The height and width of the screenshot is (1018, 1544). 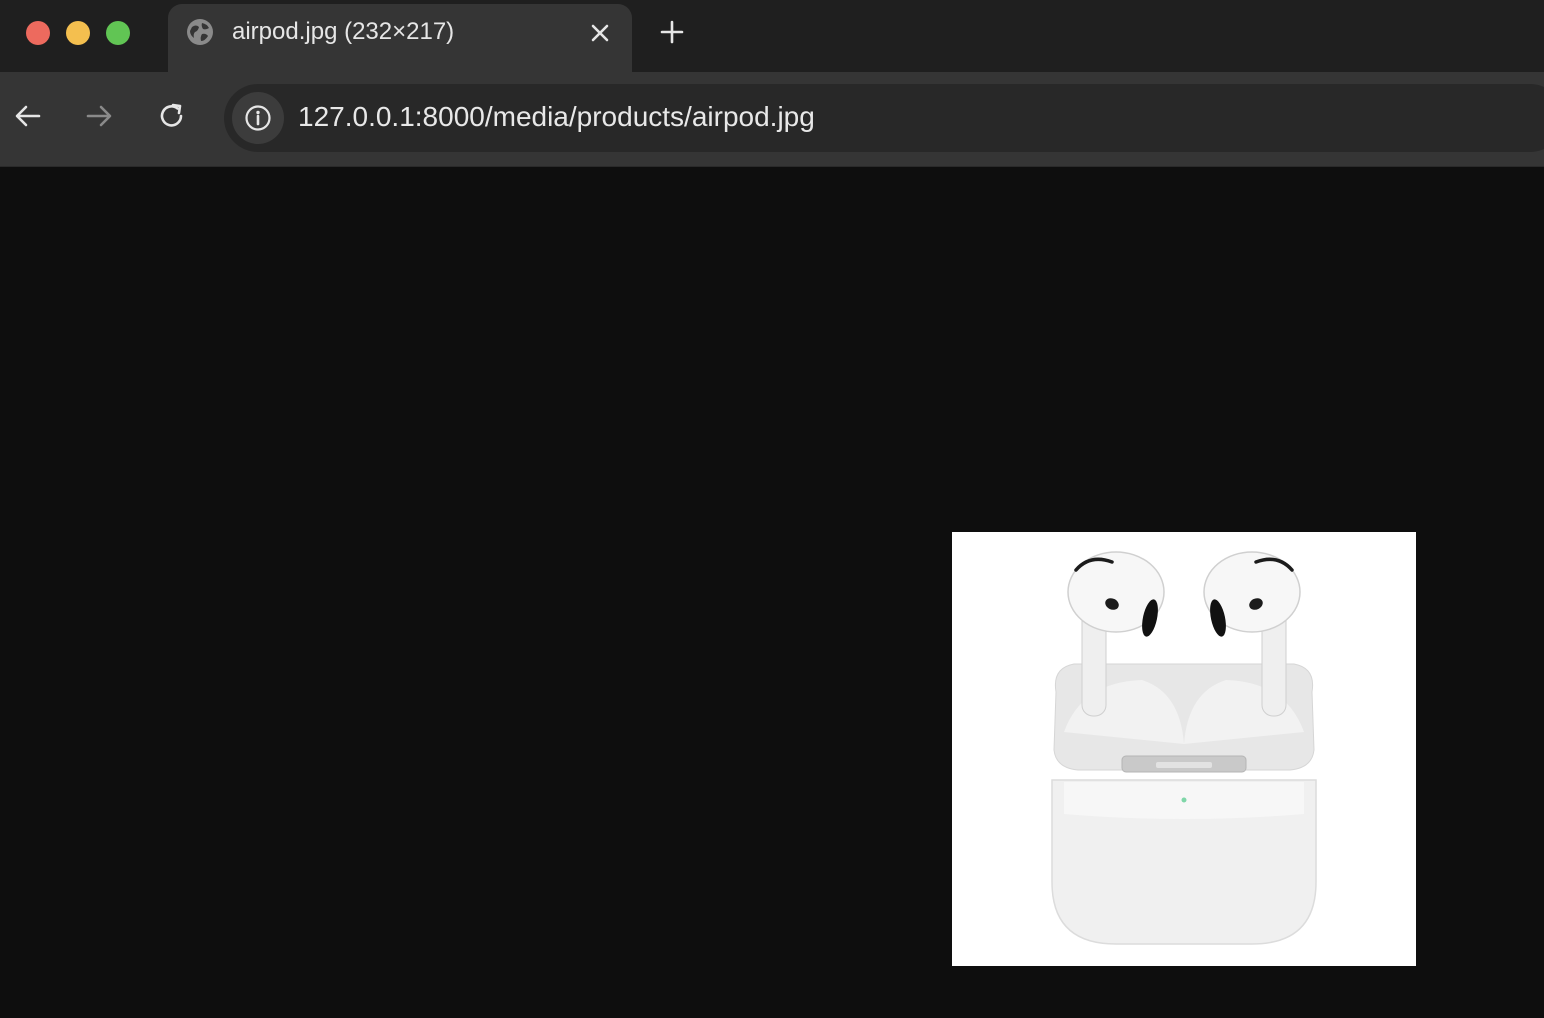 What do you see at coordinates (99, 116) in the screenshot?
I see `arrow-right-icon` at bounding box center [99, 116].